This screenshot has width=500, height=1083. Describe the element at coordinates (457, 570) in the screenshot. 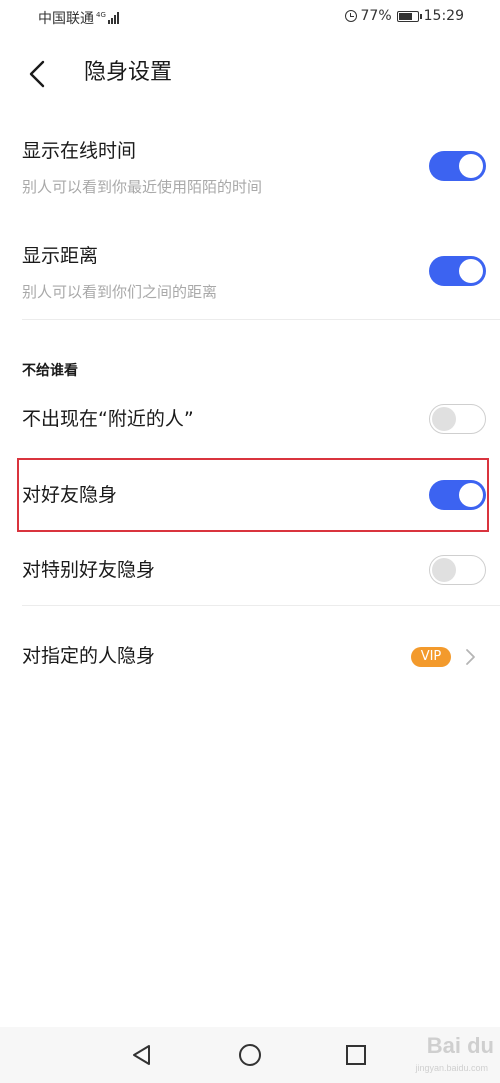

I see `hide-from-special-friends-toggle` at that location.